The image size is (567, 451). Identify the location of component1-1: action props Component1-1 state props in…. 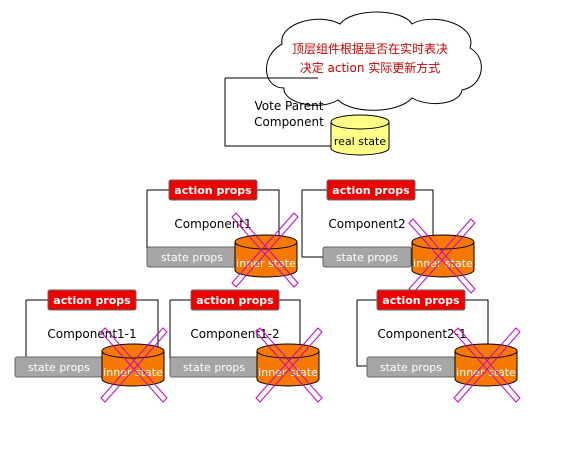
(91, 346).